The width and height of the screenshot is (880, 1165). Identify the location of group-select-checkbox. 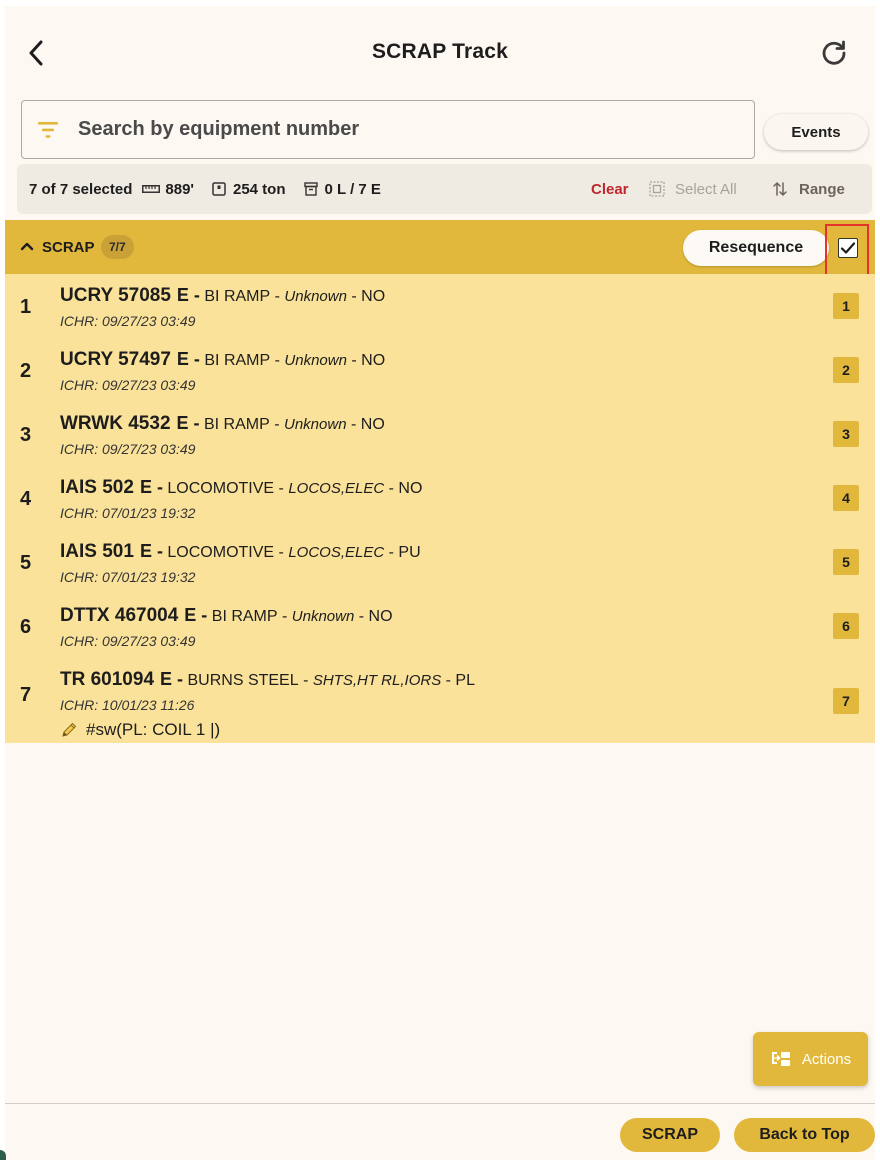
(848, 248).